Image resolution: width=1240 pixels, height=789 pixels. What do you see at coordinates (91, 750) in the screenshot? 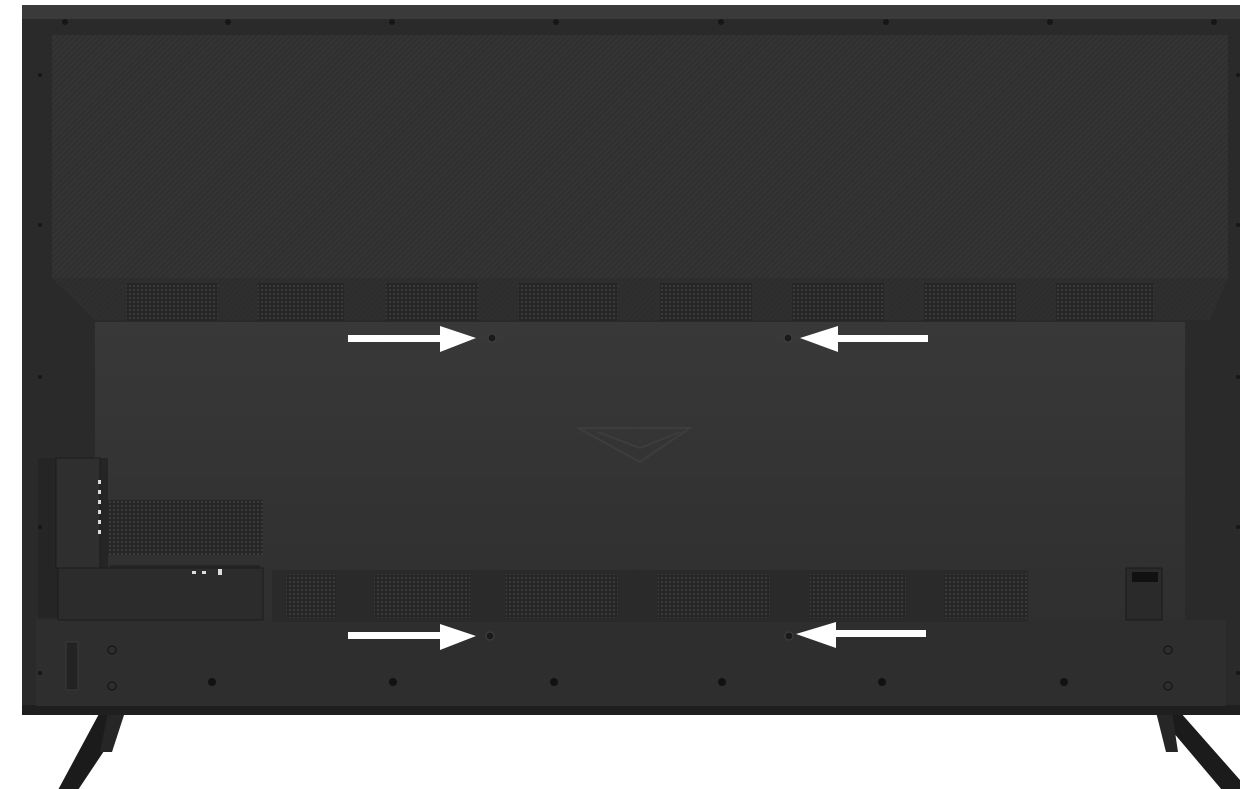
I see `stand-left` at bounding box center [91, 750].